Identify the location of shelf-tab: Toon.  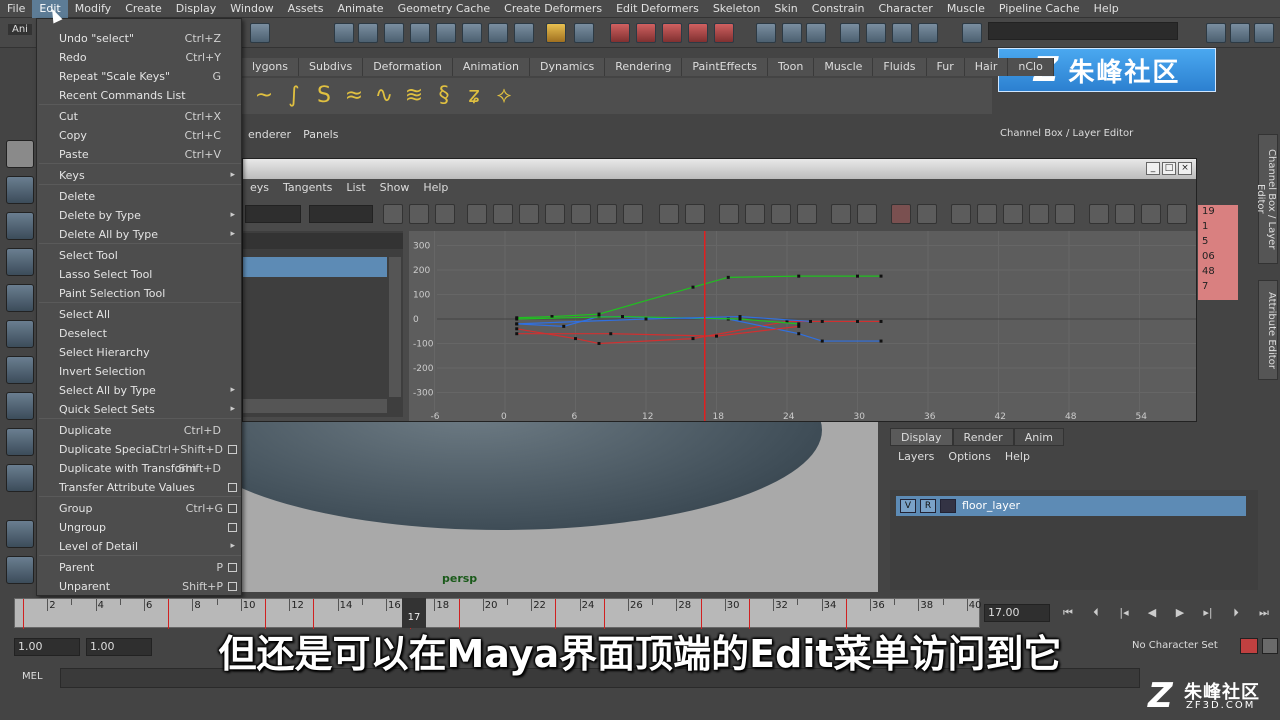
(791, 67).